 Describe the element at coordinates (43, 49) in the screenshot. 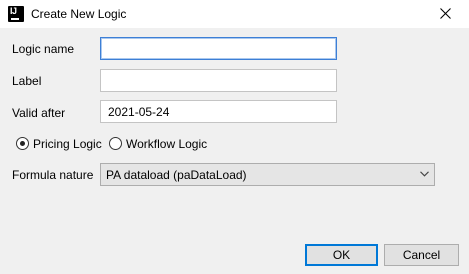

I see `logic-name-label: Logic name` at that location.